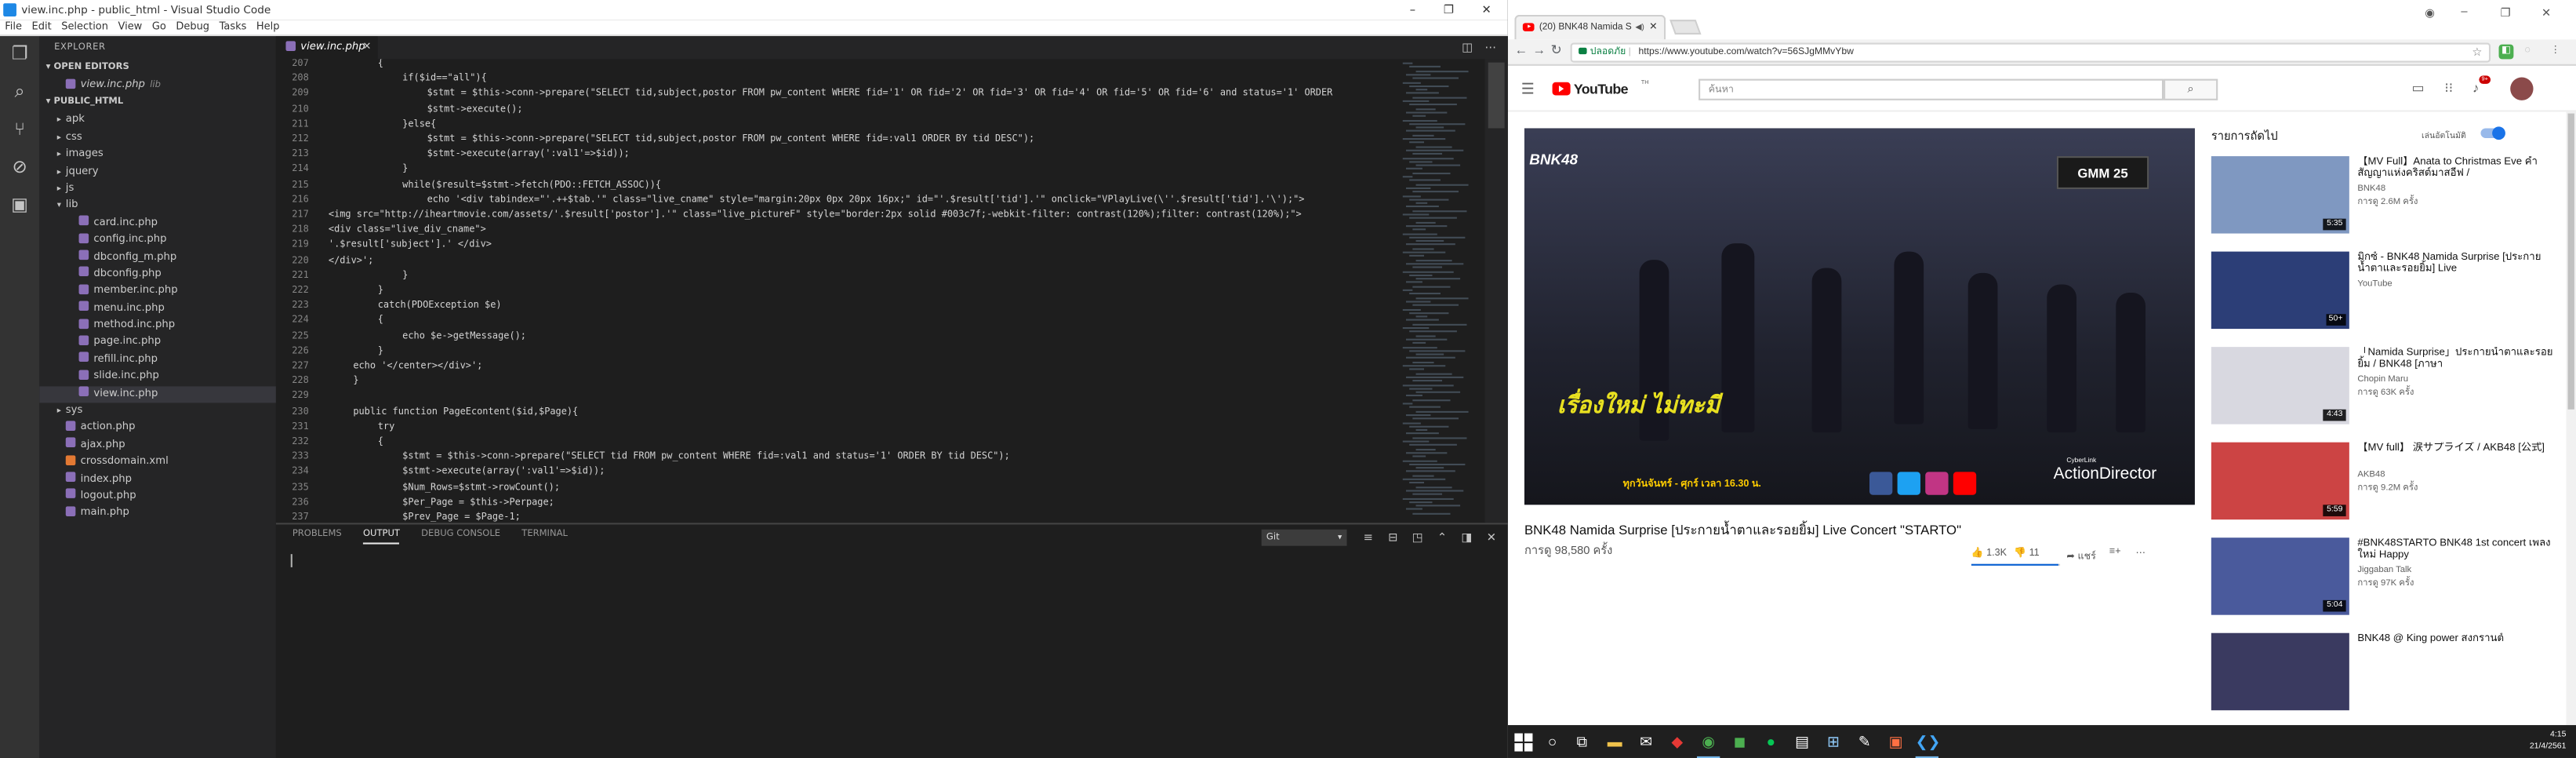 The image size is (2576, 758). What do you see at coordinates (157, 411) in the screenshot?
I see `explorer-item: ▸ sys` at bounding box center [157, 411].